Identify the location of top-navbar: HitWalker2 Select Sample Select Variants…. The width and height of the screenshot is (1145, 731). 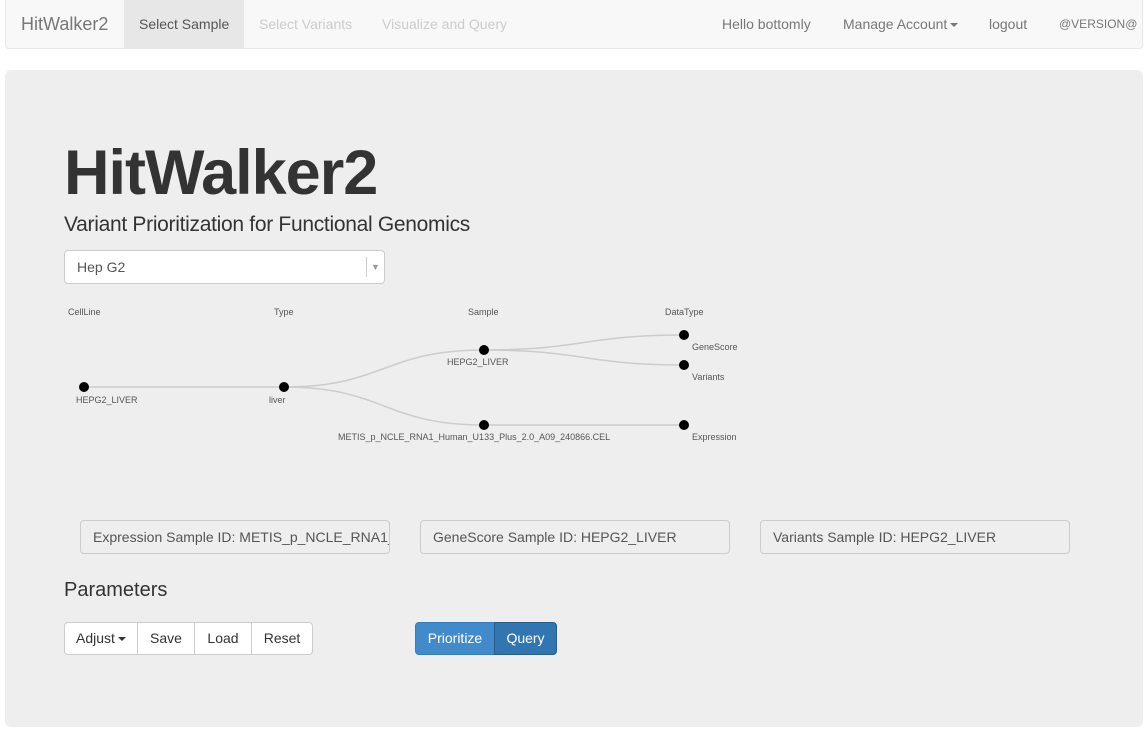
(574, 24).